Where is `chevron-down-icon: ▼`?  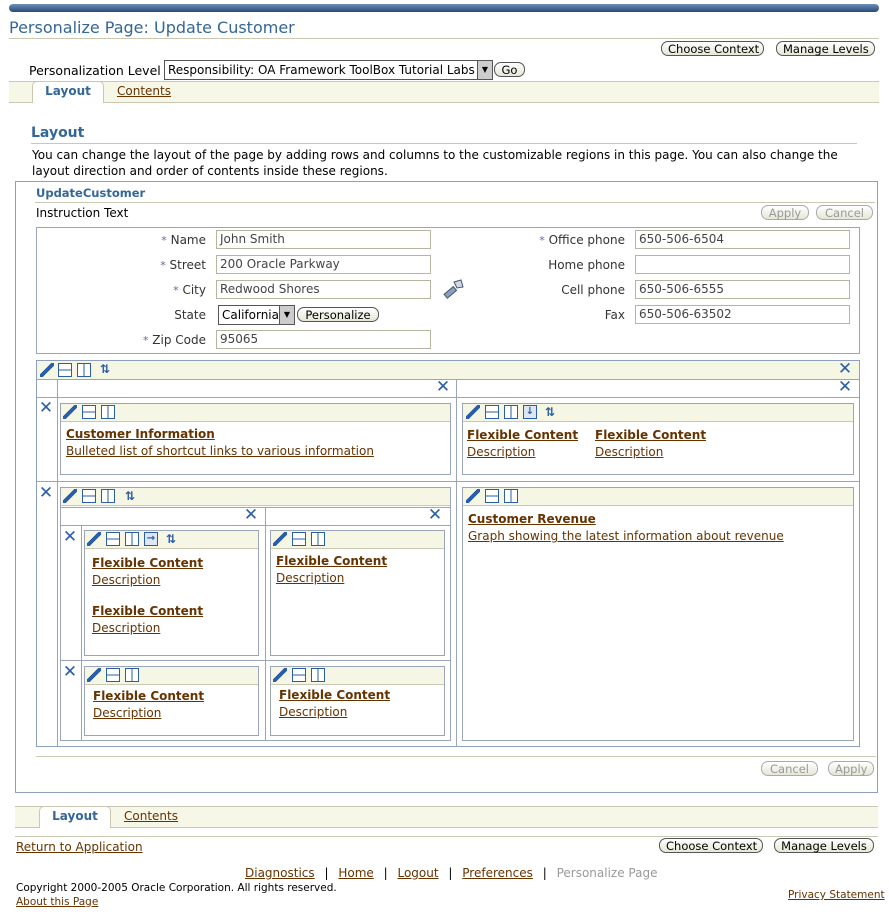 chevron-down-icon: ▼ is located at coordinates (286, 315).